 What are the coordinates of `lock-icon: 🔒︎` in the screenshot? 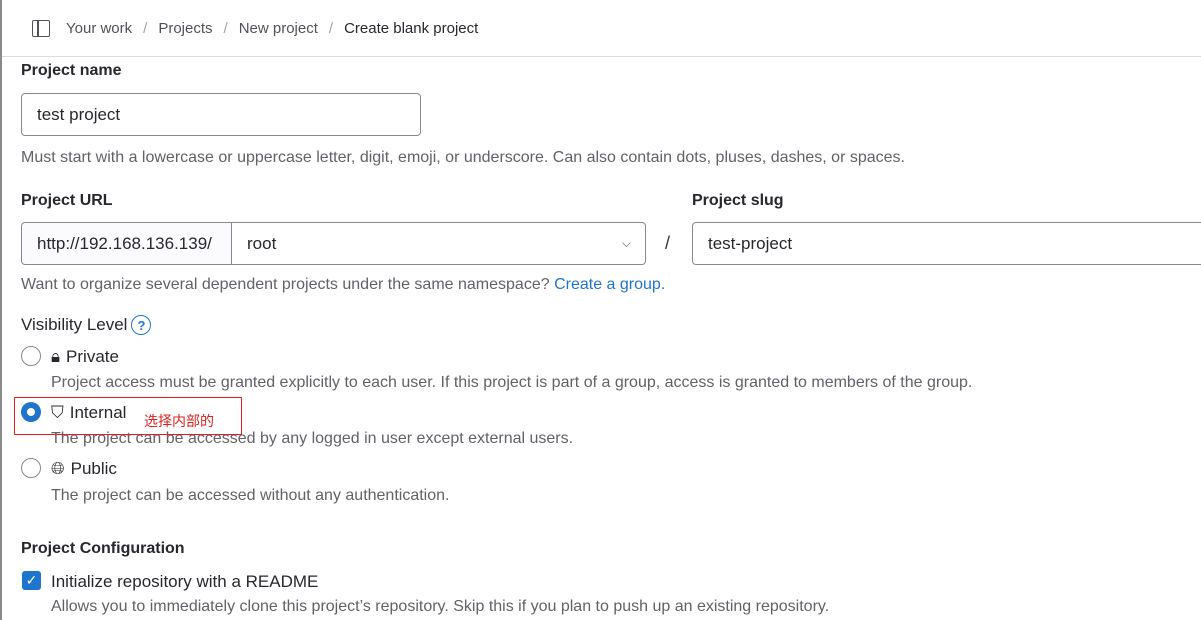 It's located at (56, 356).